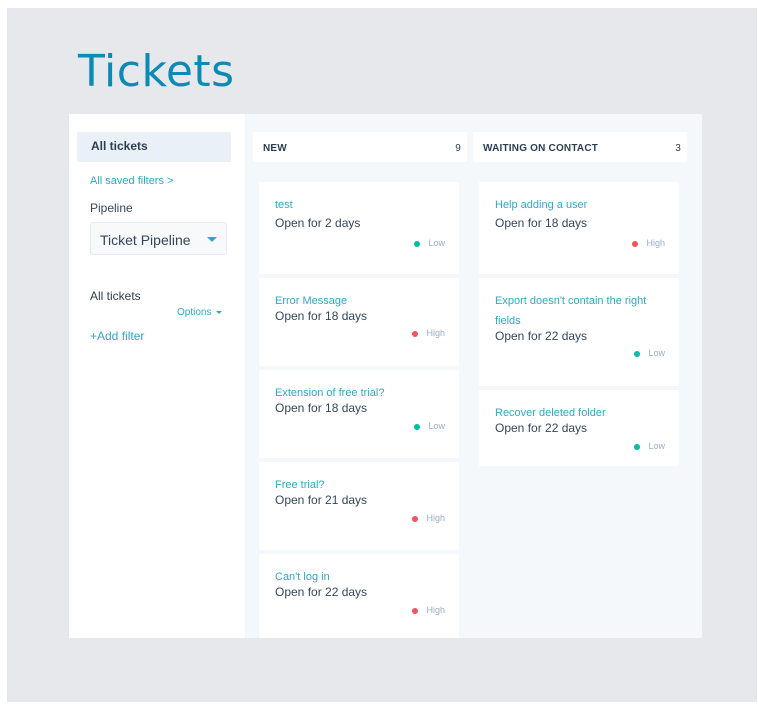 This screenshot has width=758, height=708. I want to click on ticket-title-link: Error Message, so click(311, 301).